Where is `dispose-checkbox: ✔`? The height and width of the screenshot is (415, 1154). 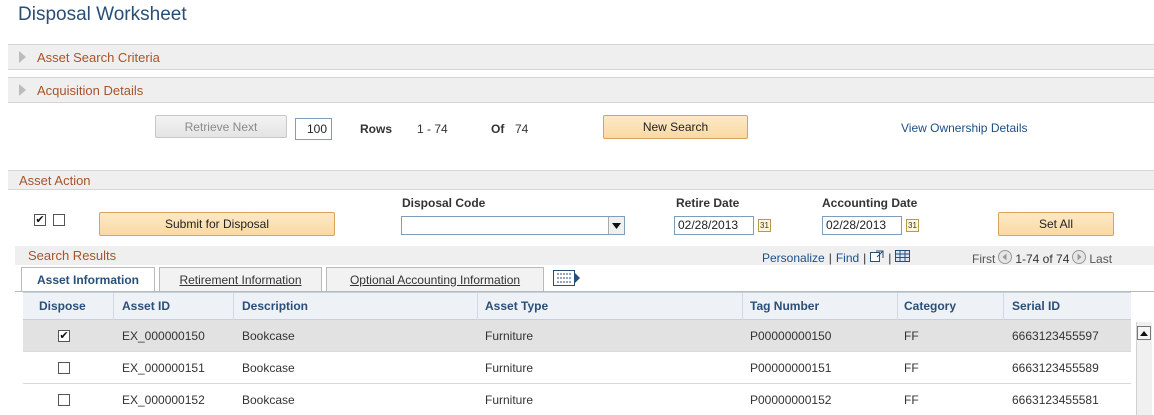
dispose-checkbox: ✔ is located at coordinates (64, 336).